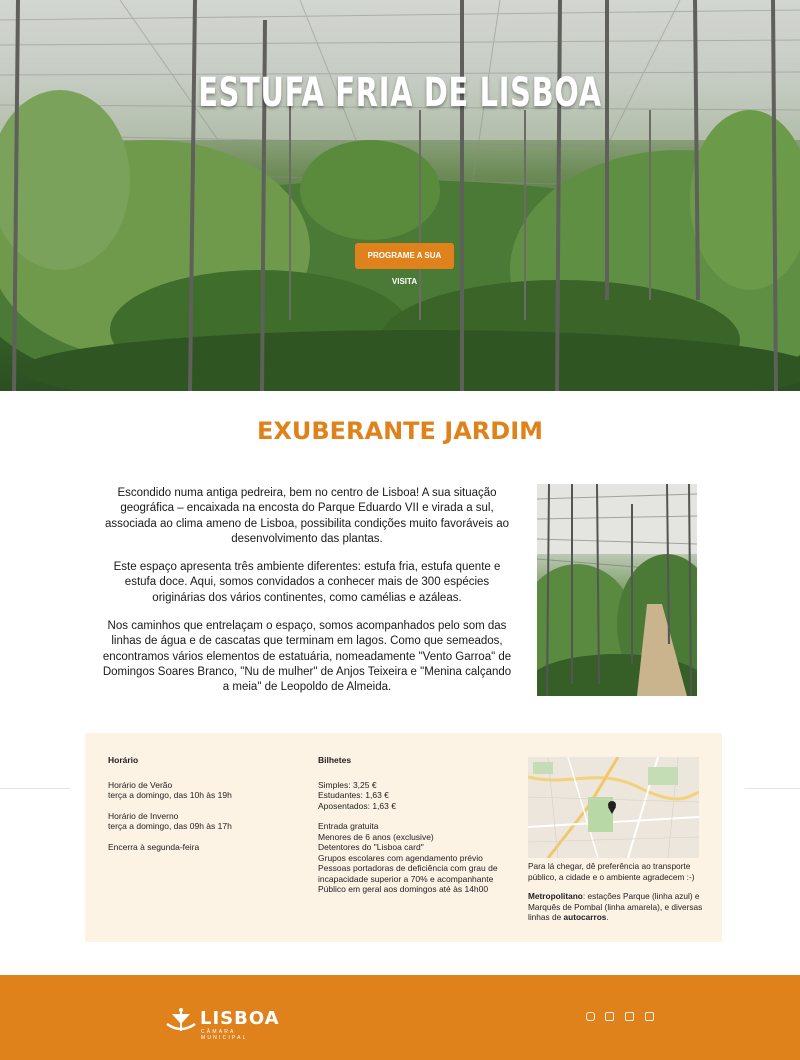 Image resolution: width=800 pixels, height=1060 pixels. What do you see at coordinates (400, 93) in the screenshot?
I see `hero-title: ESTUFA FRIA DE LISBOA` at bounding box center [400, 93].